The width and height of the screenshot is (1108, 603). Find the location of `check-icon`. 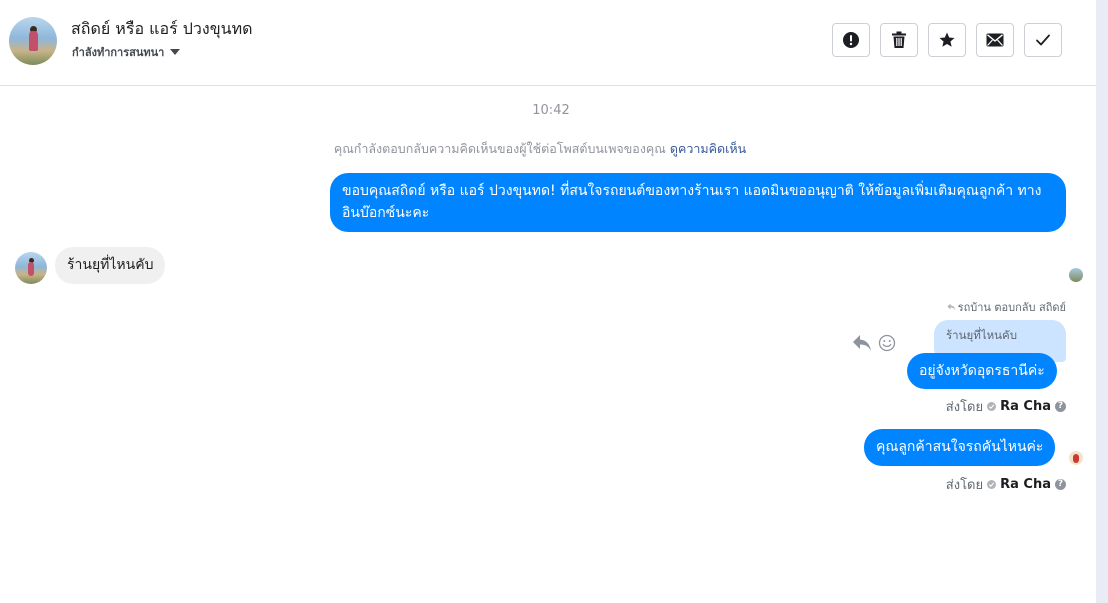

check-icon is located at coordinates (1043, 40).